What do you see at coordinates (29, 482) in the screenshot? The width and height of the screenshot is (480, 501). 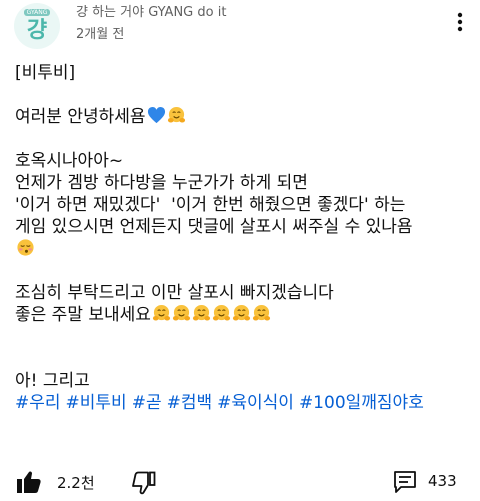 I see `thumbs-up-icon` at bounding box center [29, 482].